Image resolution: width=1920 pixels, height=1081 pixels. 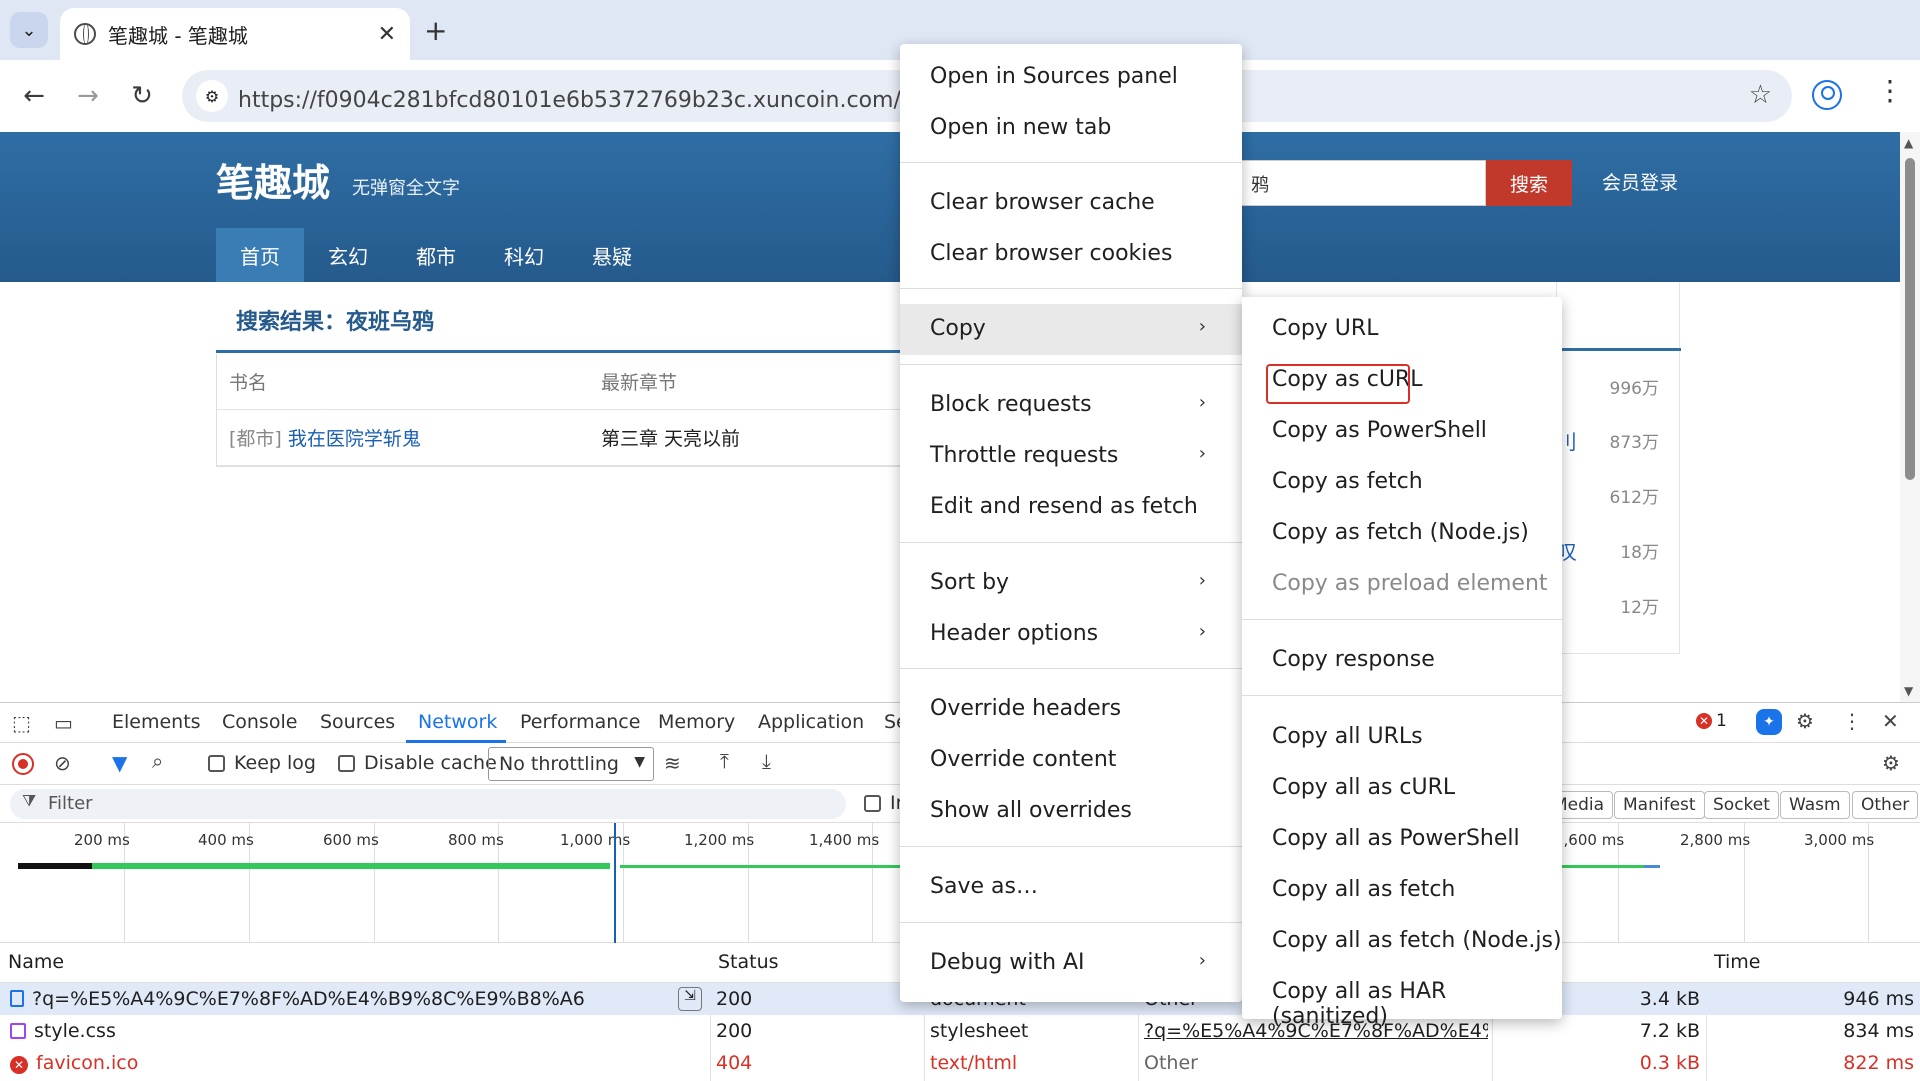 I want to click on settings-gear-icon: ⚙, so click(x=1805, y=721).